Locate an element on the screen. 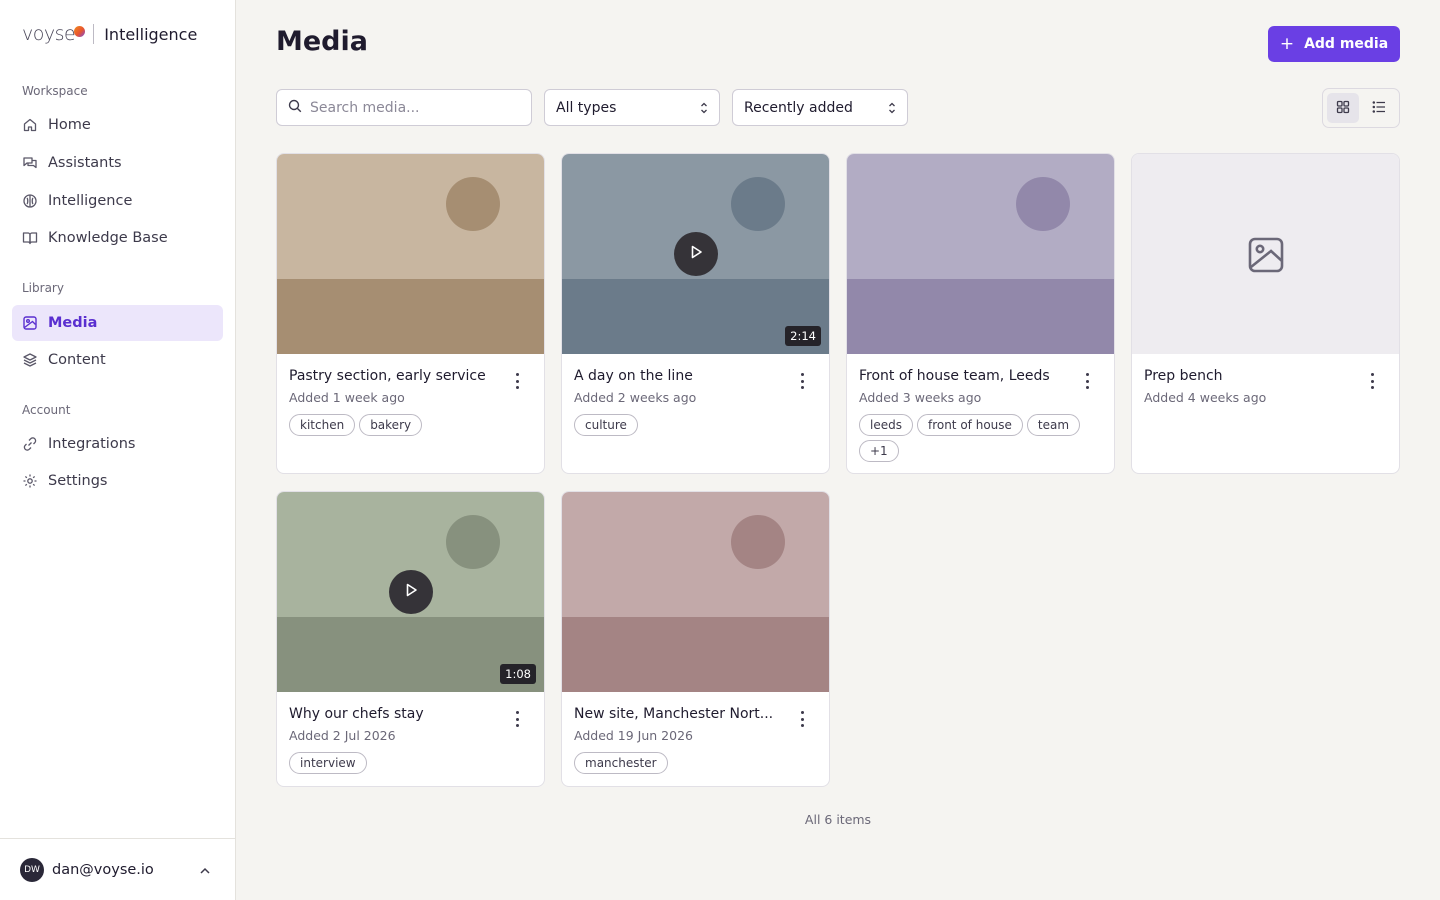 The image size is (1440, 900). list-view-button is located at coordinates (1379, 108).